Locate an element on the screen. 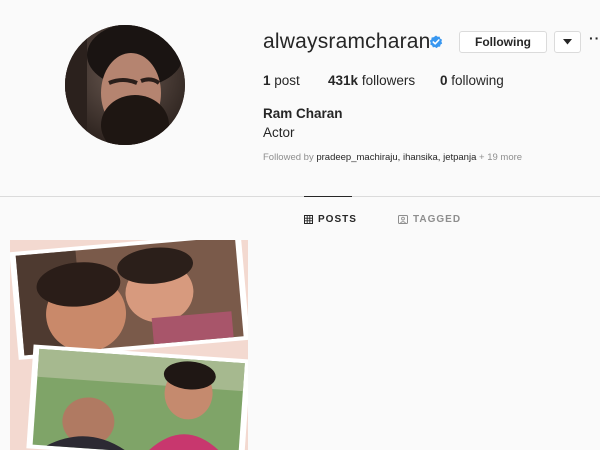 This screenshot has width=600, height=450. followers-count-label: followers is located at coordinates (388, 80).